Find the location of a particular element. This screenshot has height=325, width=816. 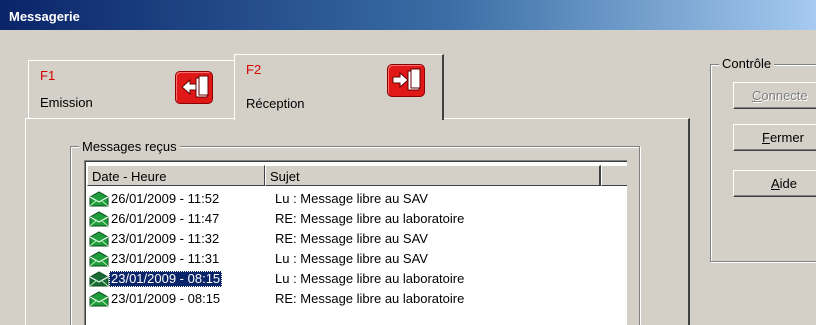

message-date: 26/01/2009 - 11:47 is located at coordinates (165, 218).